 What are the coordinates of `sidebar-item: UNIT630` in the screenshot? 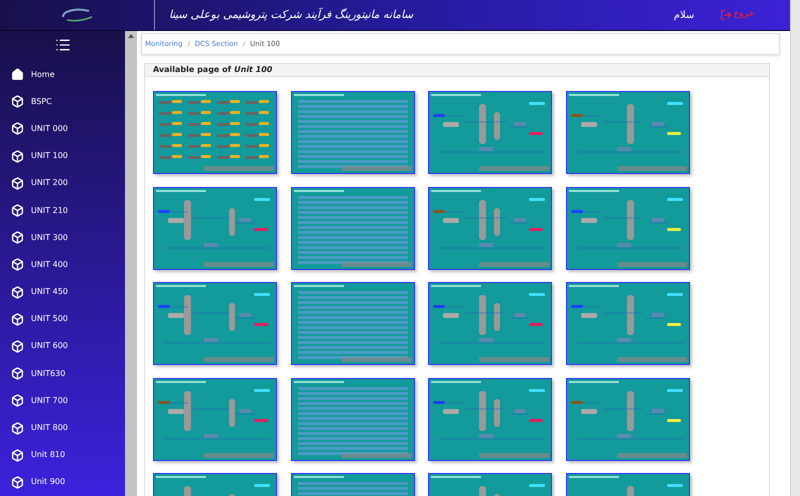 It's located at (62, 374).